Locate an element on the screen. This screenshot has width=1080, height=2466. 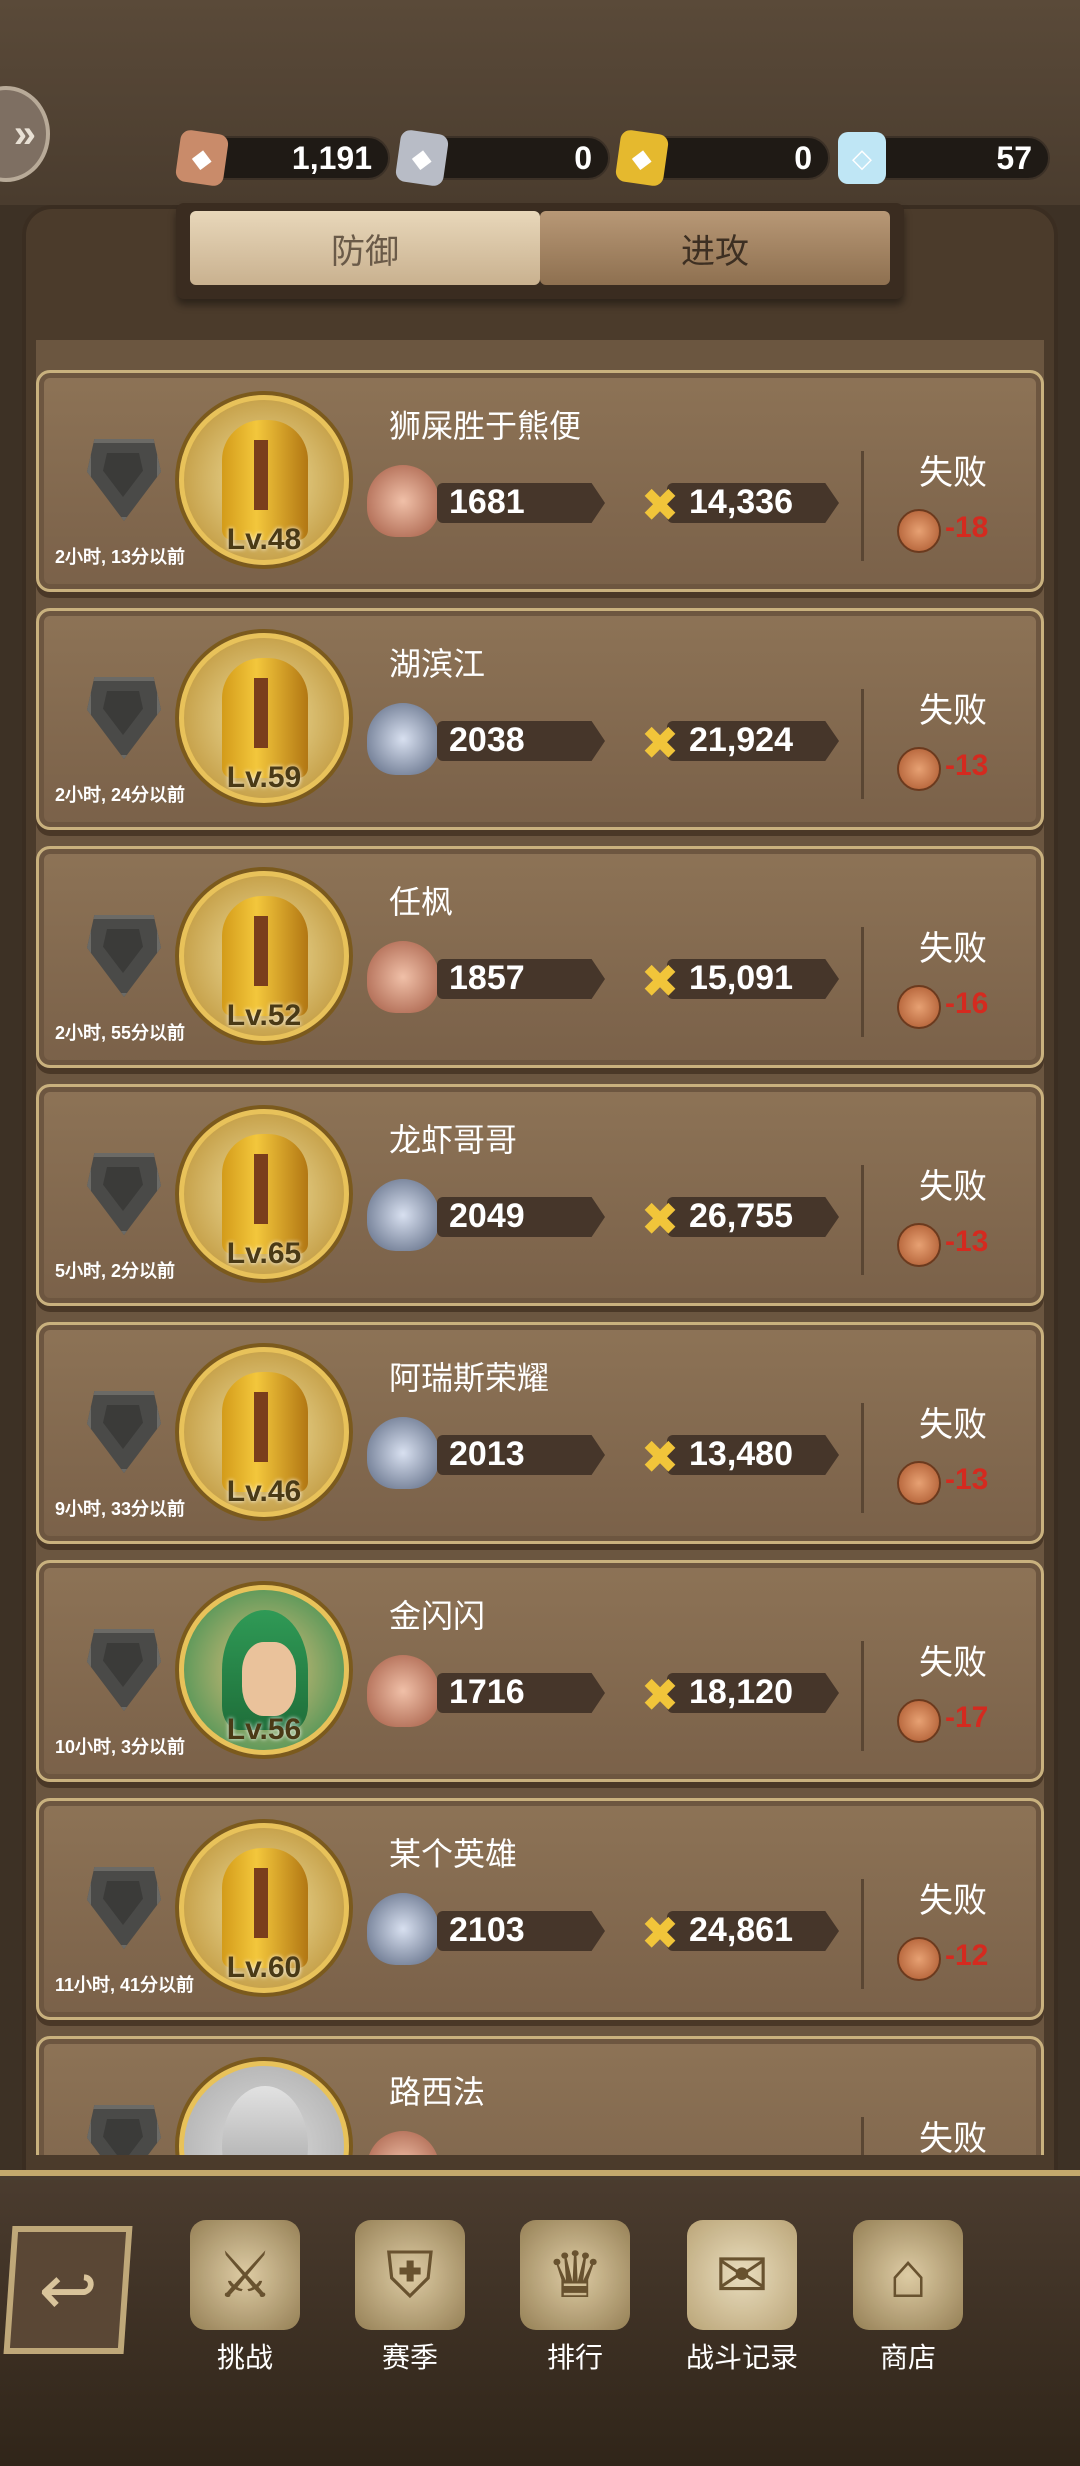
power-value: 21,924 is located at coordinates (741, 740).